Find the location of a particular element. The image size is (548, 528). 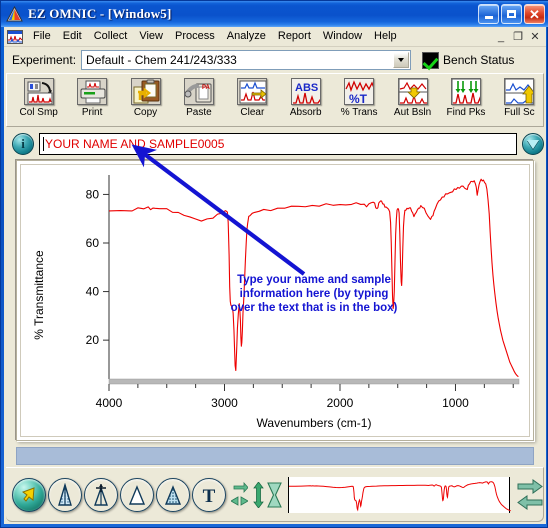

omnic-prism-icon is located at coordinates (14, 14).